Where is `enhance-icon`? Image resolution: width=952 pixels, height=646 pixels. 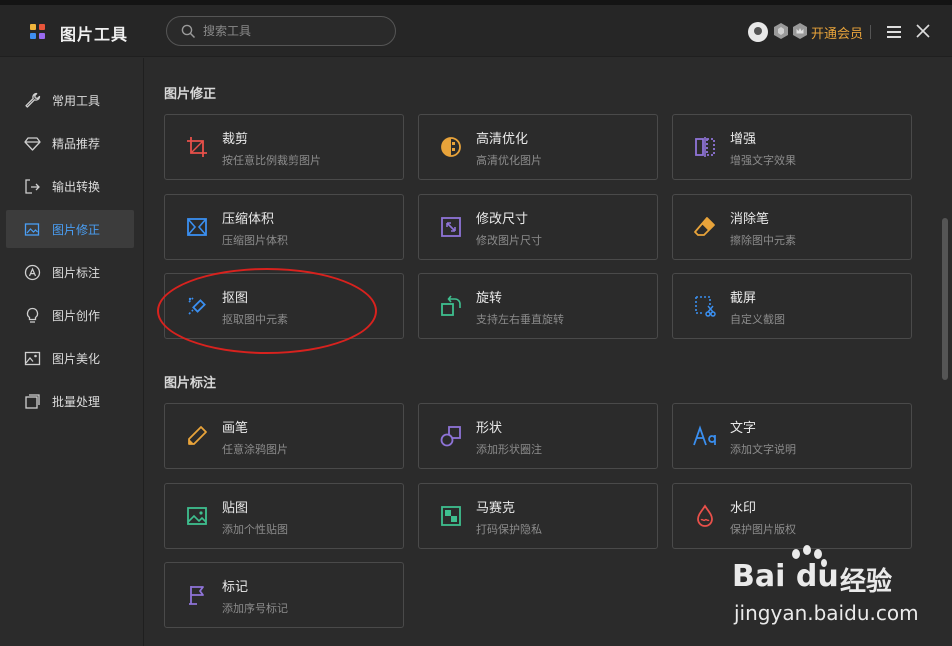 enhance-icon is located at coordinates (705, 147).